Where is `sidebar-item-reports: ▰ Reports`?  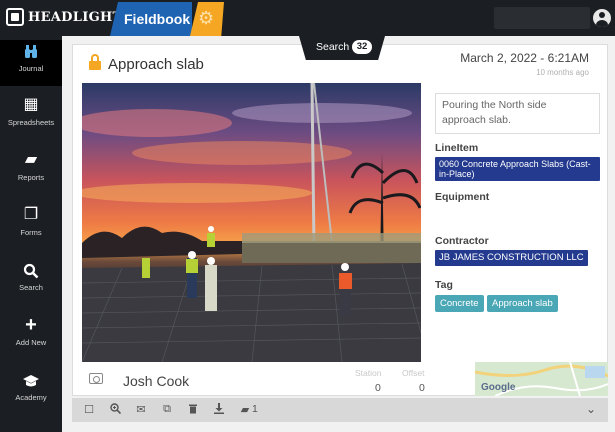 sidebar-item-reports: ▰ Reports is located at coordinates (31, 172).